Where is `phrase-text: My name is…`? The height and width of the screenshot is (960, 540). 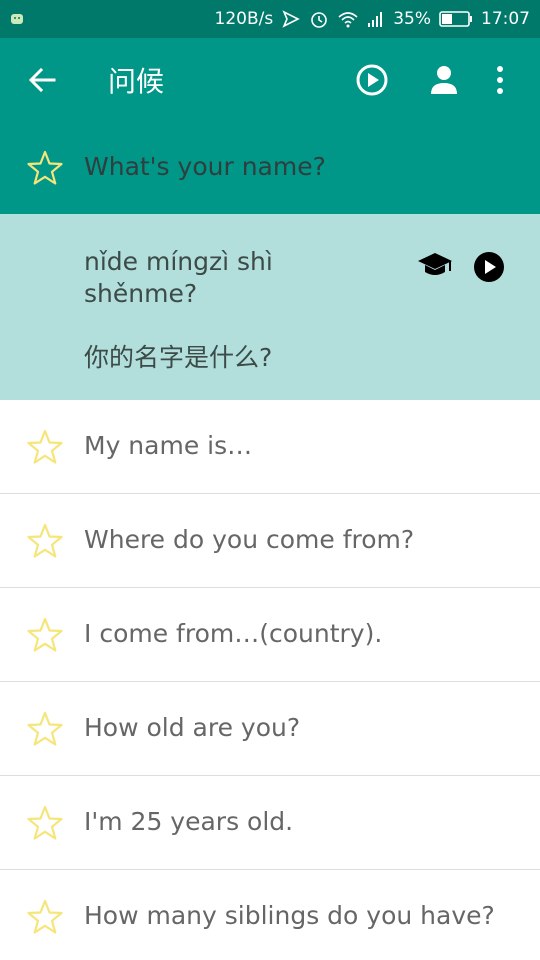
phrase-text: My name is… is located at coordinates (168, 445).